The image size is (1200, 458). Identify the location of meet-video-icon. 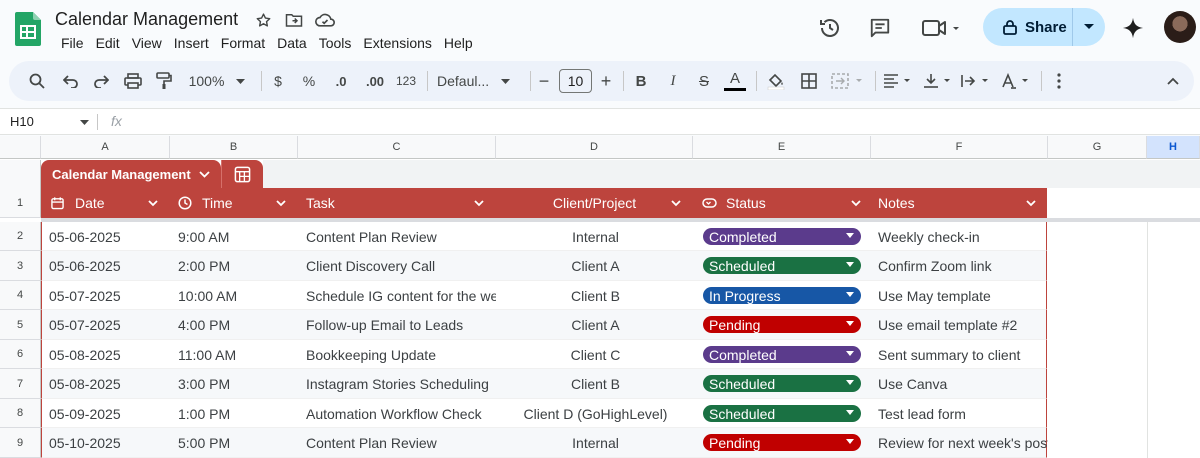
(941, 28).